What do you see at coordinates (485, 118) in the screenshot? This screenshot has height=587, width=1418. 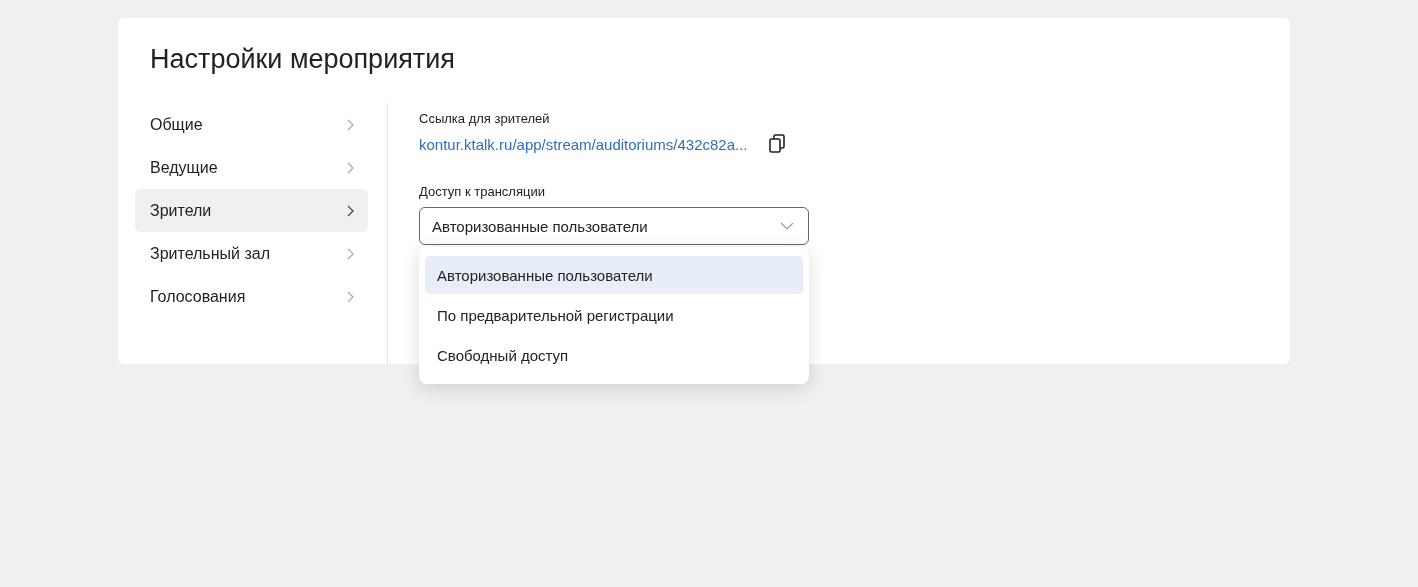 I see `field-label: Ссылка для зрителей` at bounding box center [485, 118].